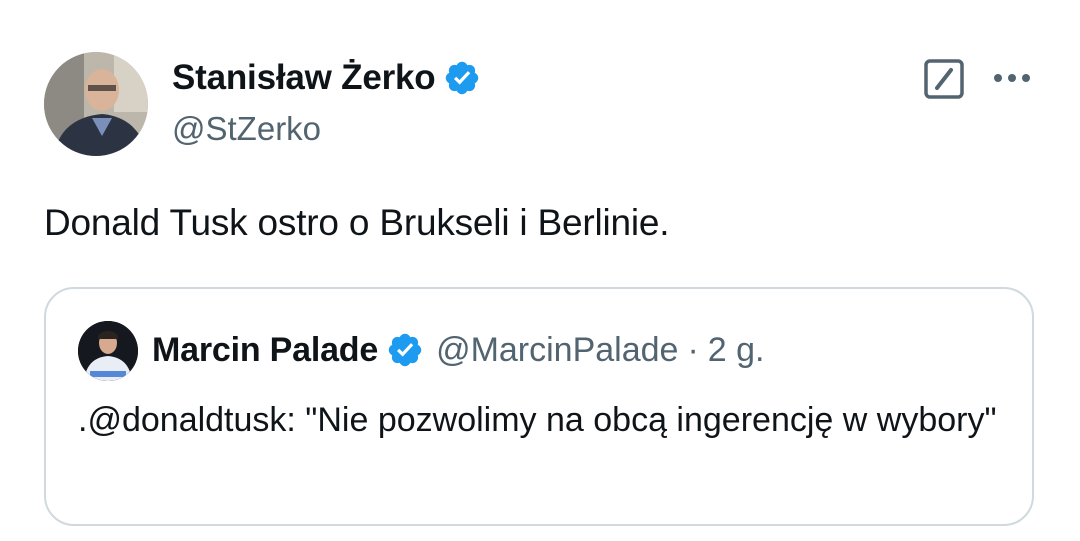 The height and width of the screenshot is (541, 1080). I want to click on edit-icon, so click(944, 79).